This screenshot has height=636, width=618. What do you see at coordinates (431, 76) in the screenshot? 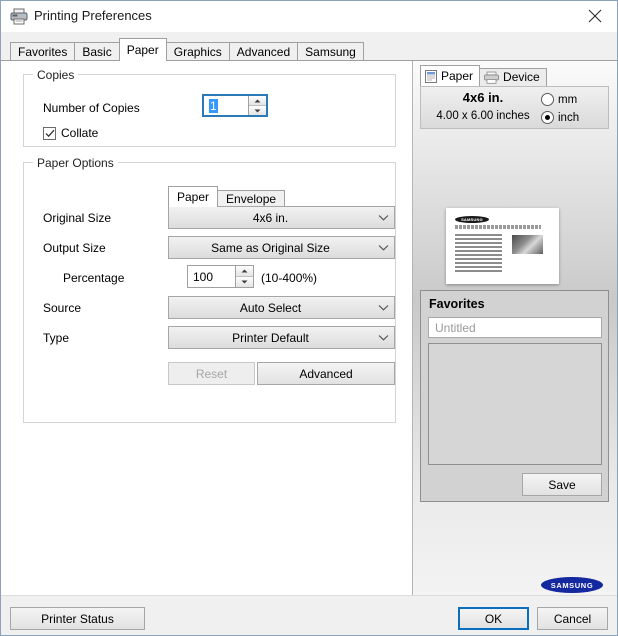
I see `document-icon` at bounding box center [431, 76].